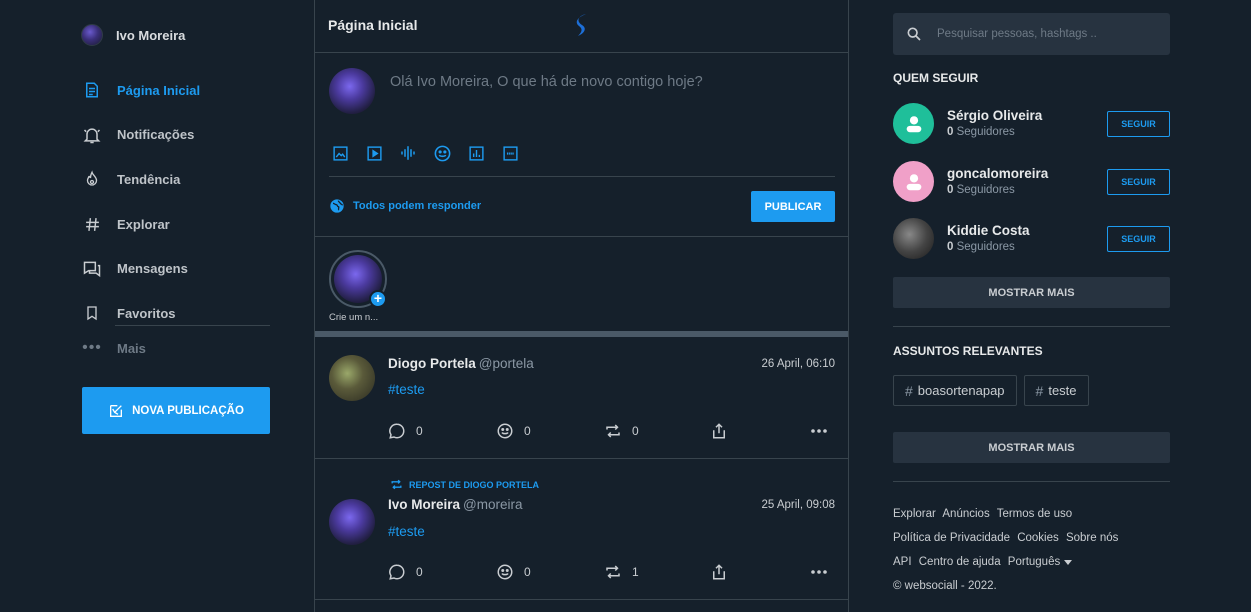  I want to click on suggestion-name: Sérgio Oliveira, so click(994, 115).